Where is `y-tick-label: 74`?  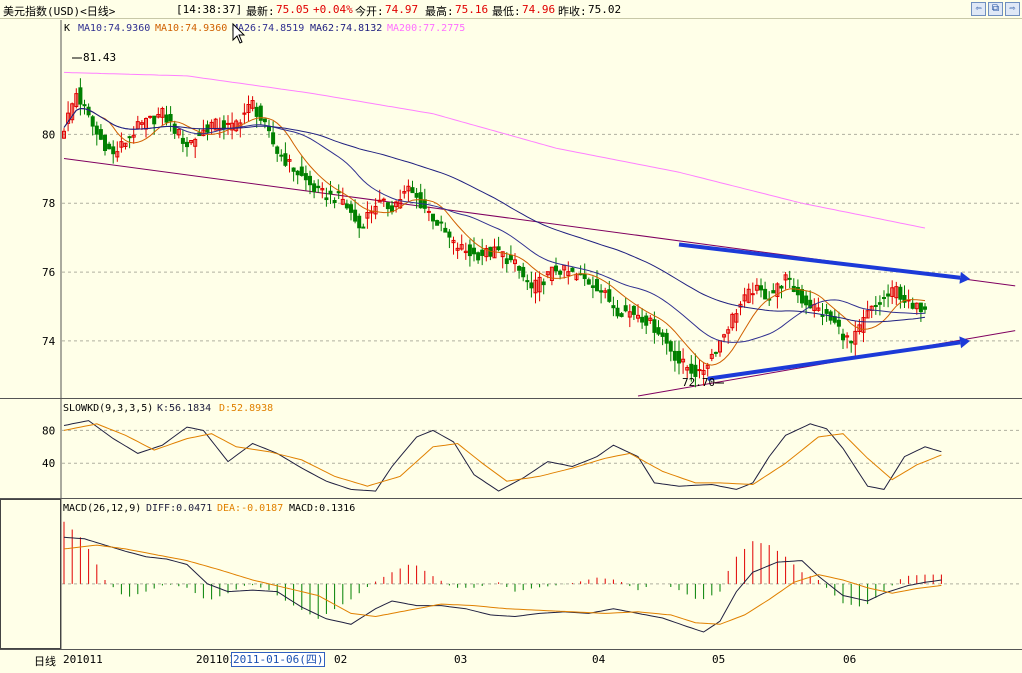
y-tick-label: 74 is located at coordinates (49, 341).